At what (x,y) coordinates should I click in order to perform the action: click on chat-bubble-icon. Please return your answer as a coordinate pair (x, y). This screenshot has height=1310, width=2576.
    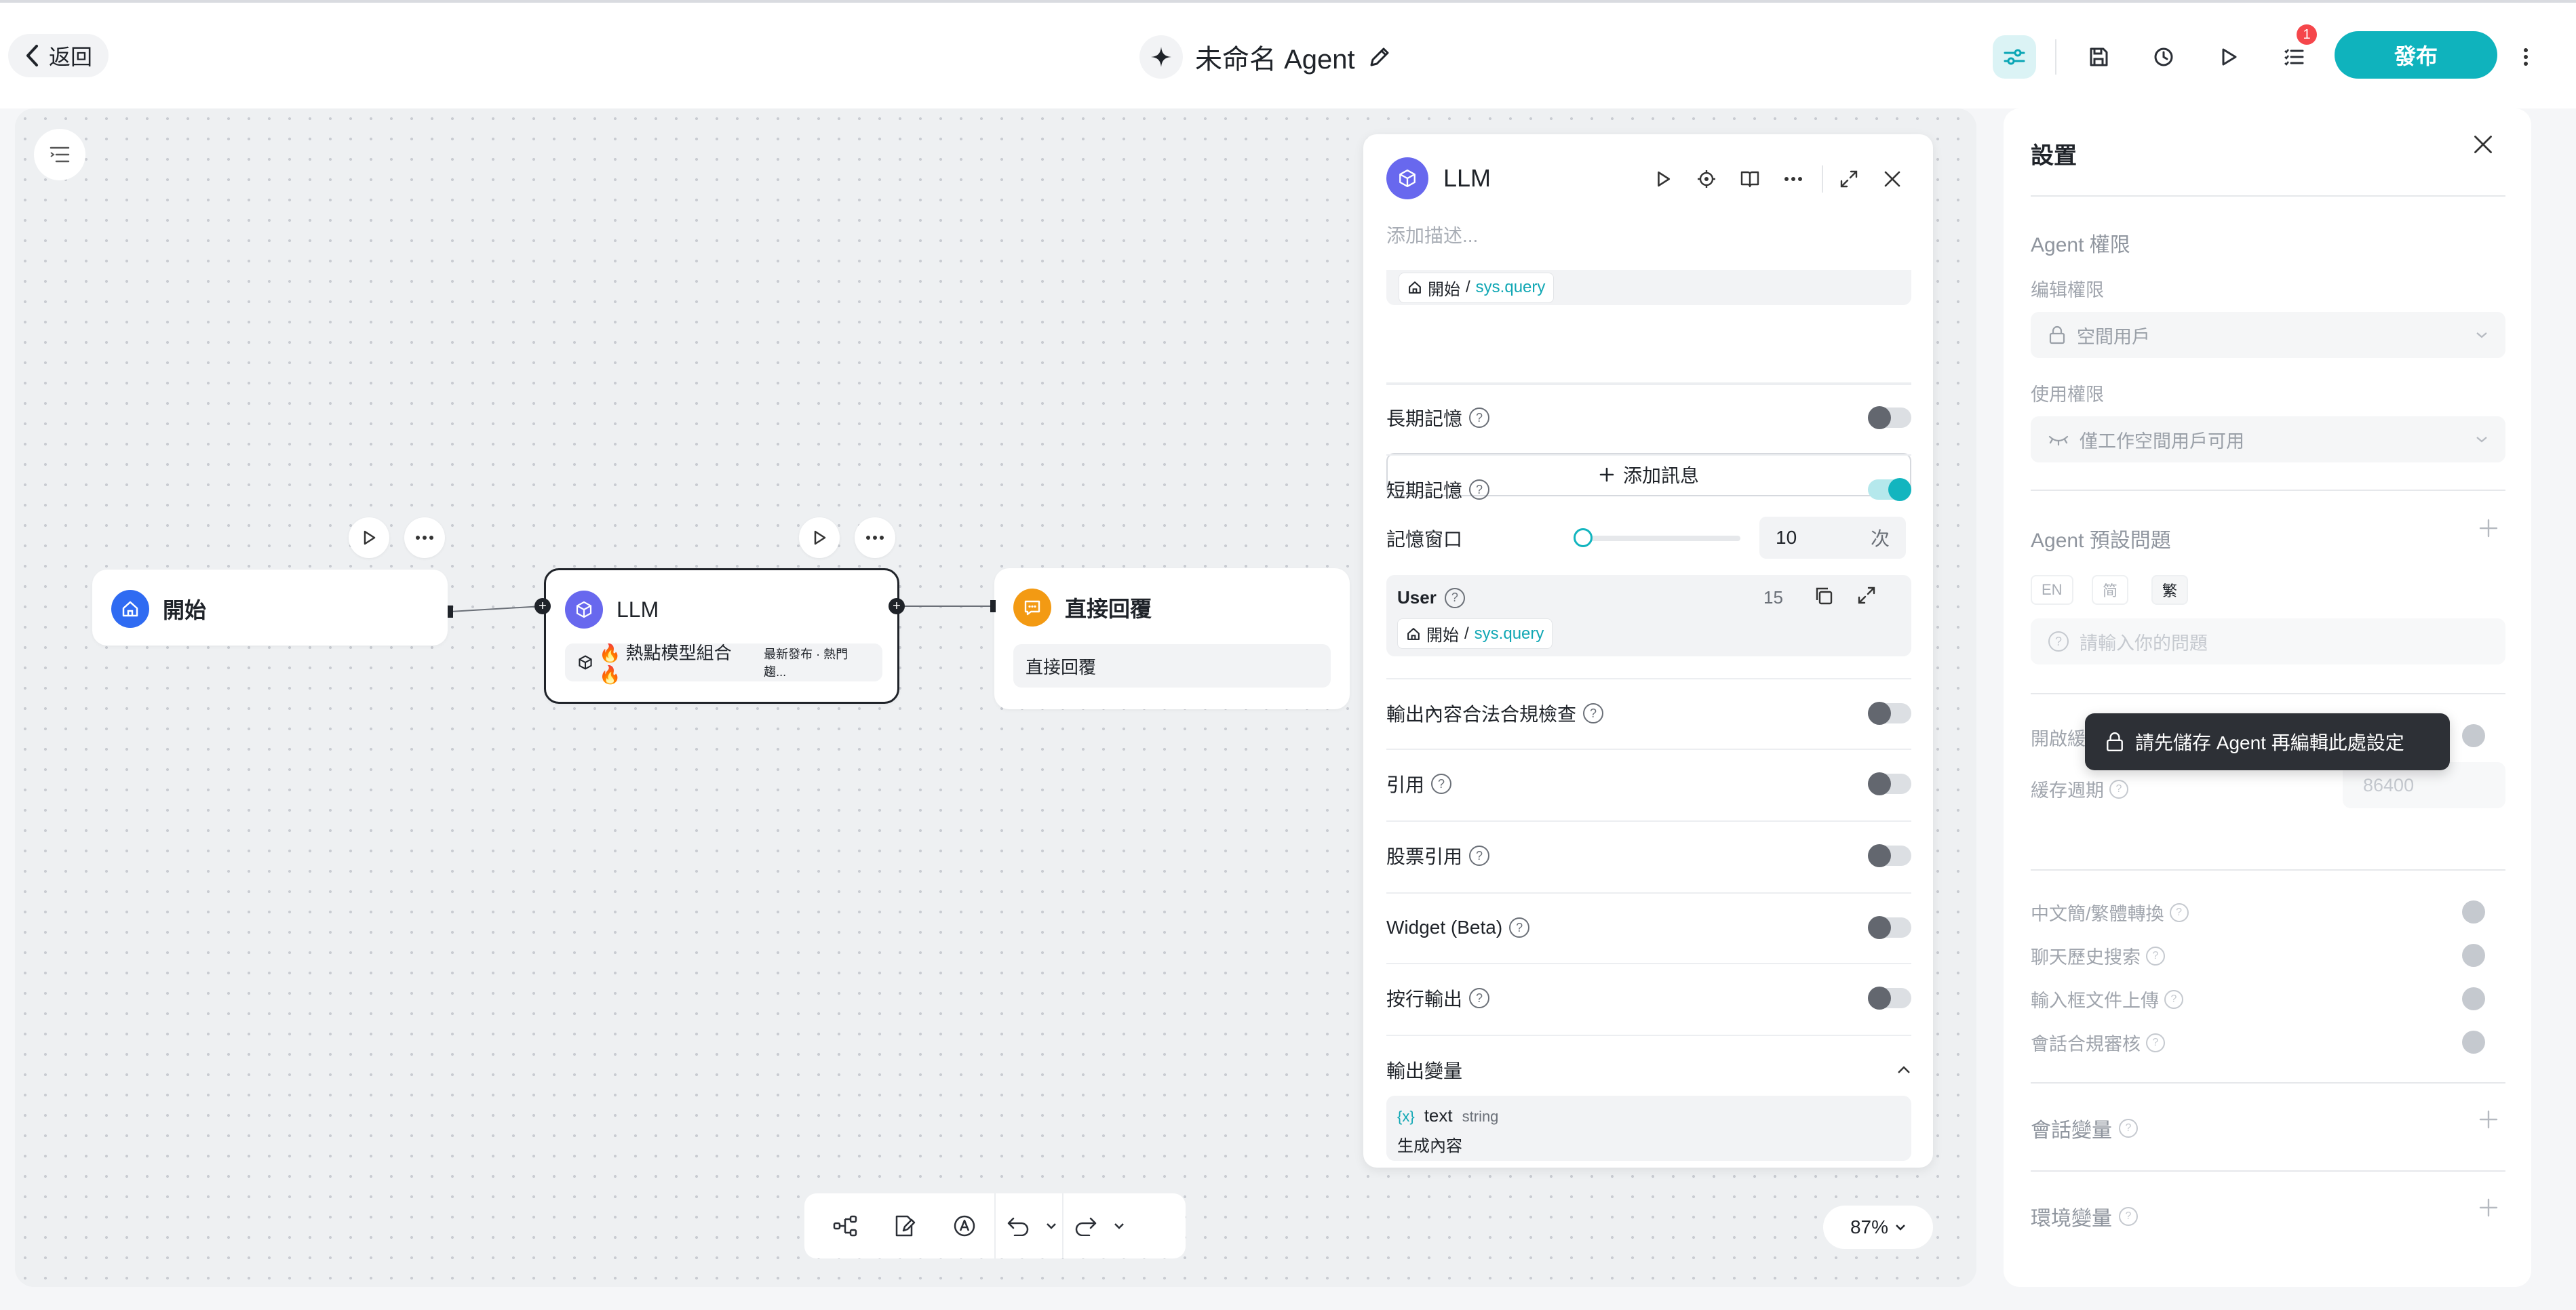
    Looking at the image, I should click on (1032, 608).